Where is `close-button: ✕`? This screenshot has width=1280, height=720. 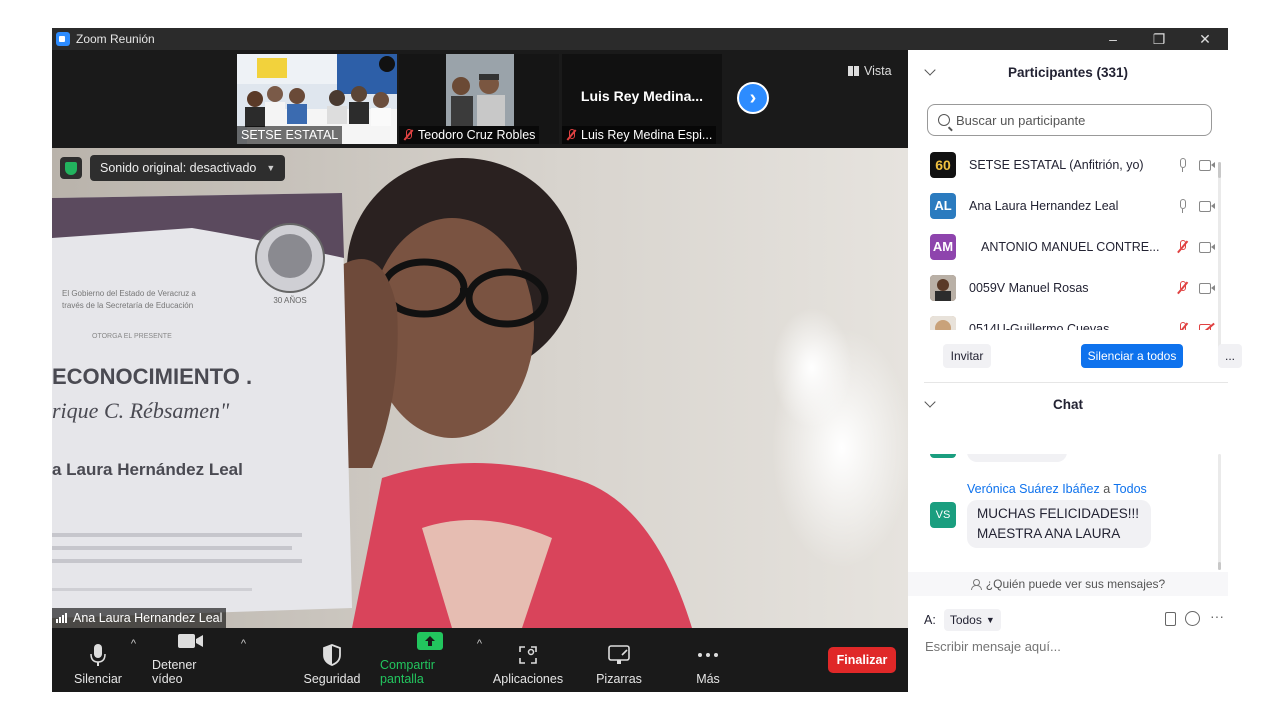 close-button: ✕ is located at coordinates (1205, 39).